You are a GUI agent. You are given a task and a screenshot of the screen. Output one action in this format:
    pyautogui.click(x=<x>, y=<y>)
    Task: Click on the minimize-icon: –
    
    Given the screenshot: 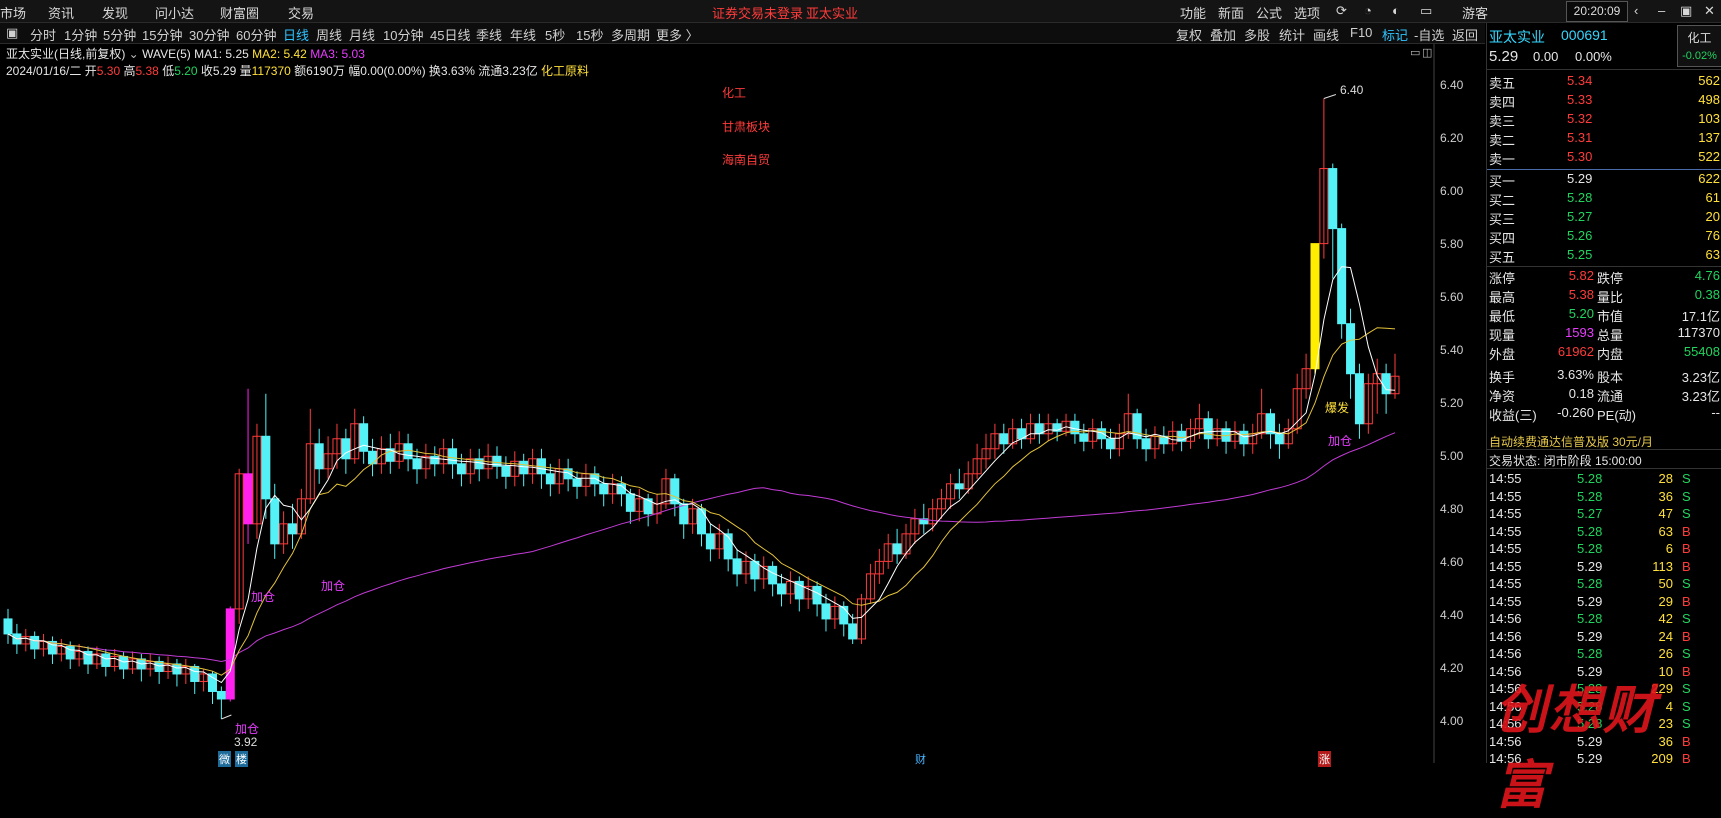 What is the action you would take?
    pyautogui.click(x=1661, y=10)
    